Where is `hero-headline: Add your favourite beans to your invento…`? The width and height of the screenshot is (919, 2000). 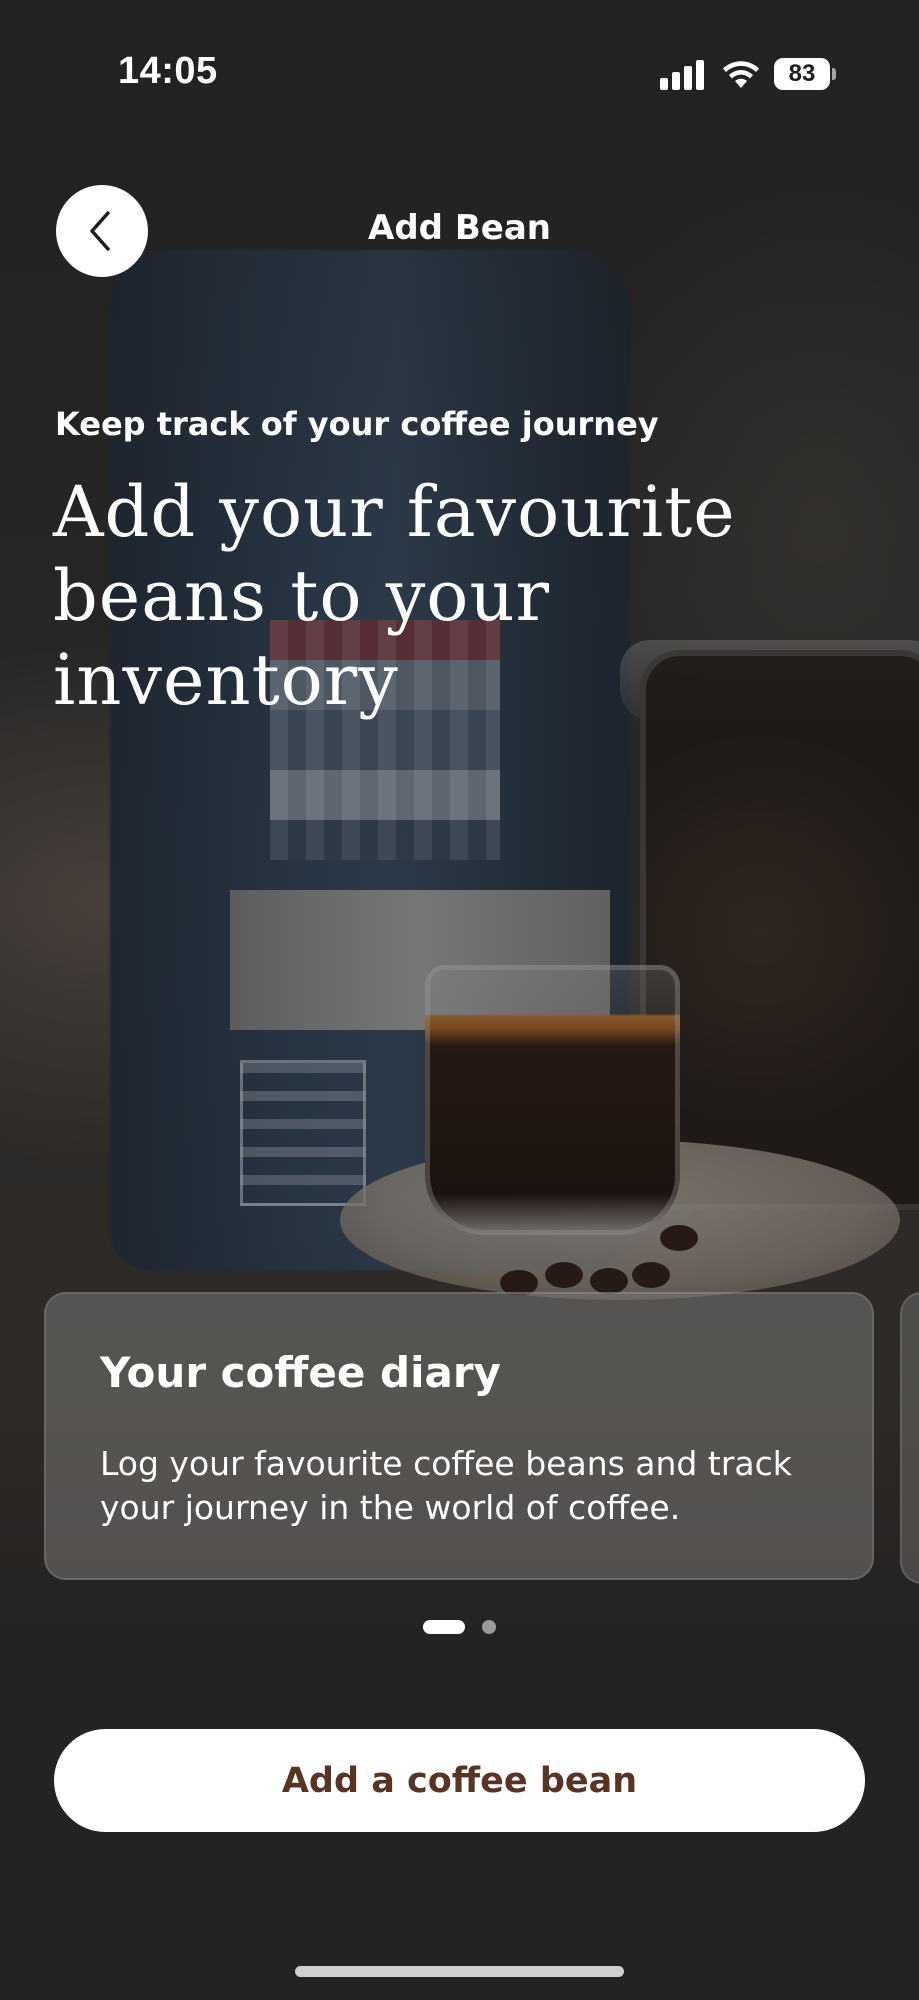
hero-headline: Add your favourite beans to your invento… is located at coordinates (473, 596).